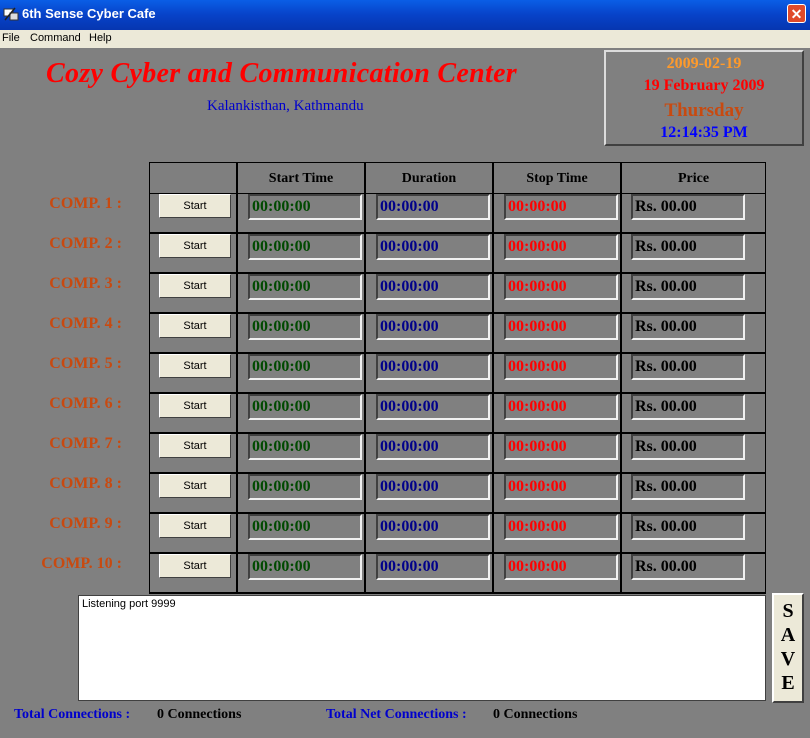  Describe the element at coordinates (285, 106) in the screenshot. I see `business-address: Kalankisthan, Kathmandu` at that location.